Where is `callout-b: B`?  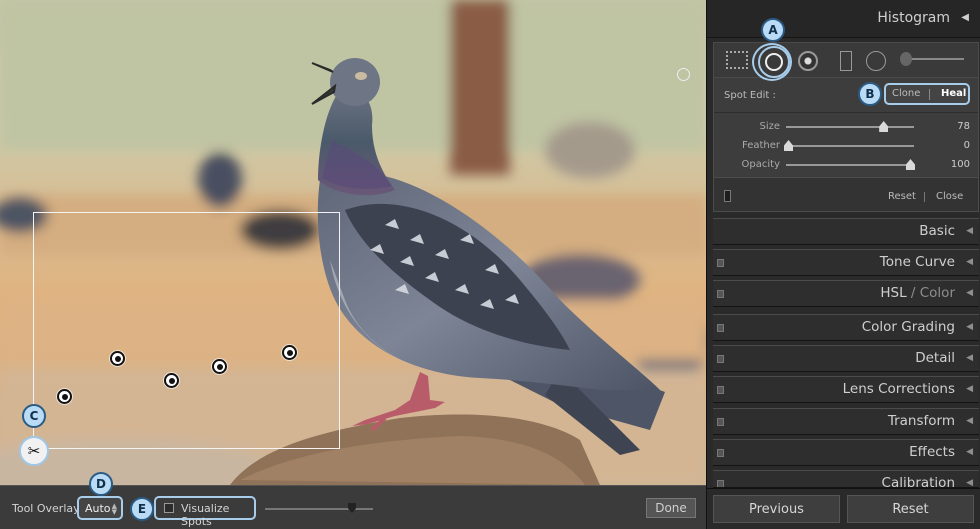 callout-b: B is located at coordinates (870, 94).